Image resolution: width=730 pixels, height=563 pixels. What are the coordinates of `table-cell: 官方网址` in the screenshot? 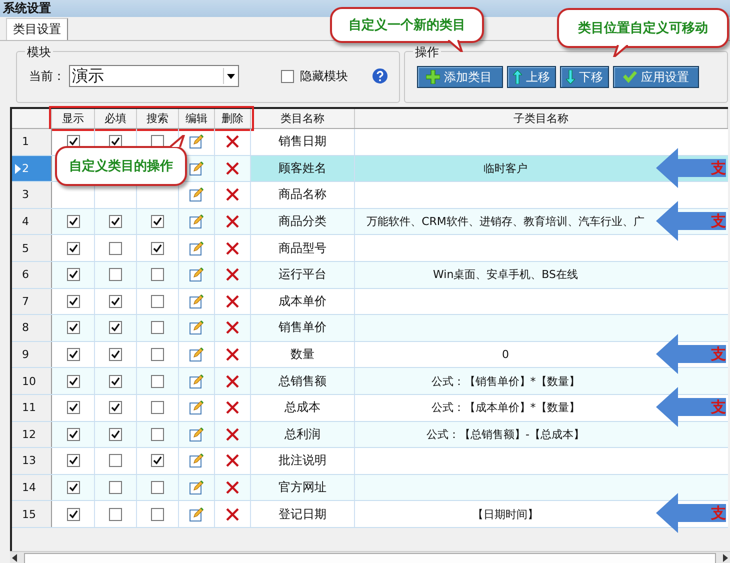 It's located at (303, 487).